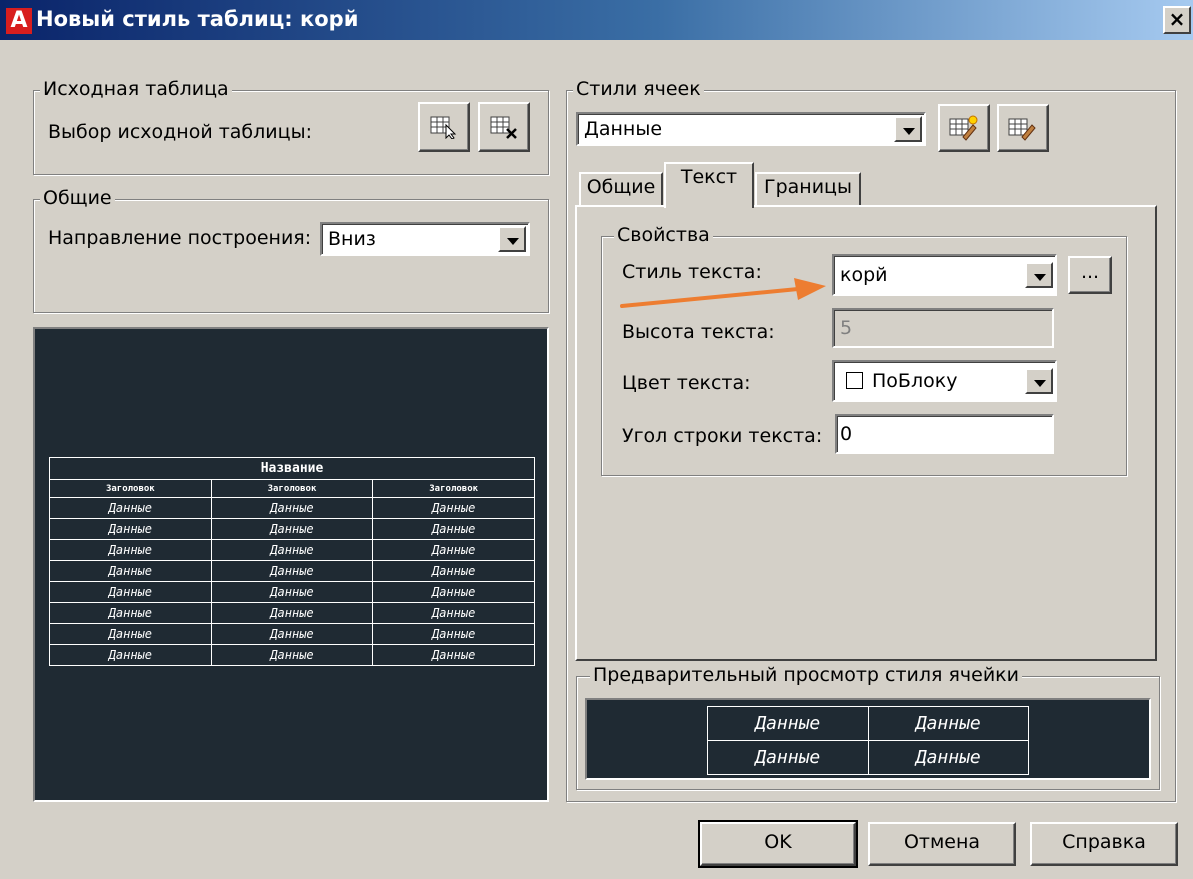 This screenshot has width=1193, height=879. I want to click on properties-group-label: Свойства, so click(663, 235).